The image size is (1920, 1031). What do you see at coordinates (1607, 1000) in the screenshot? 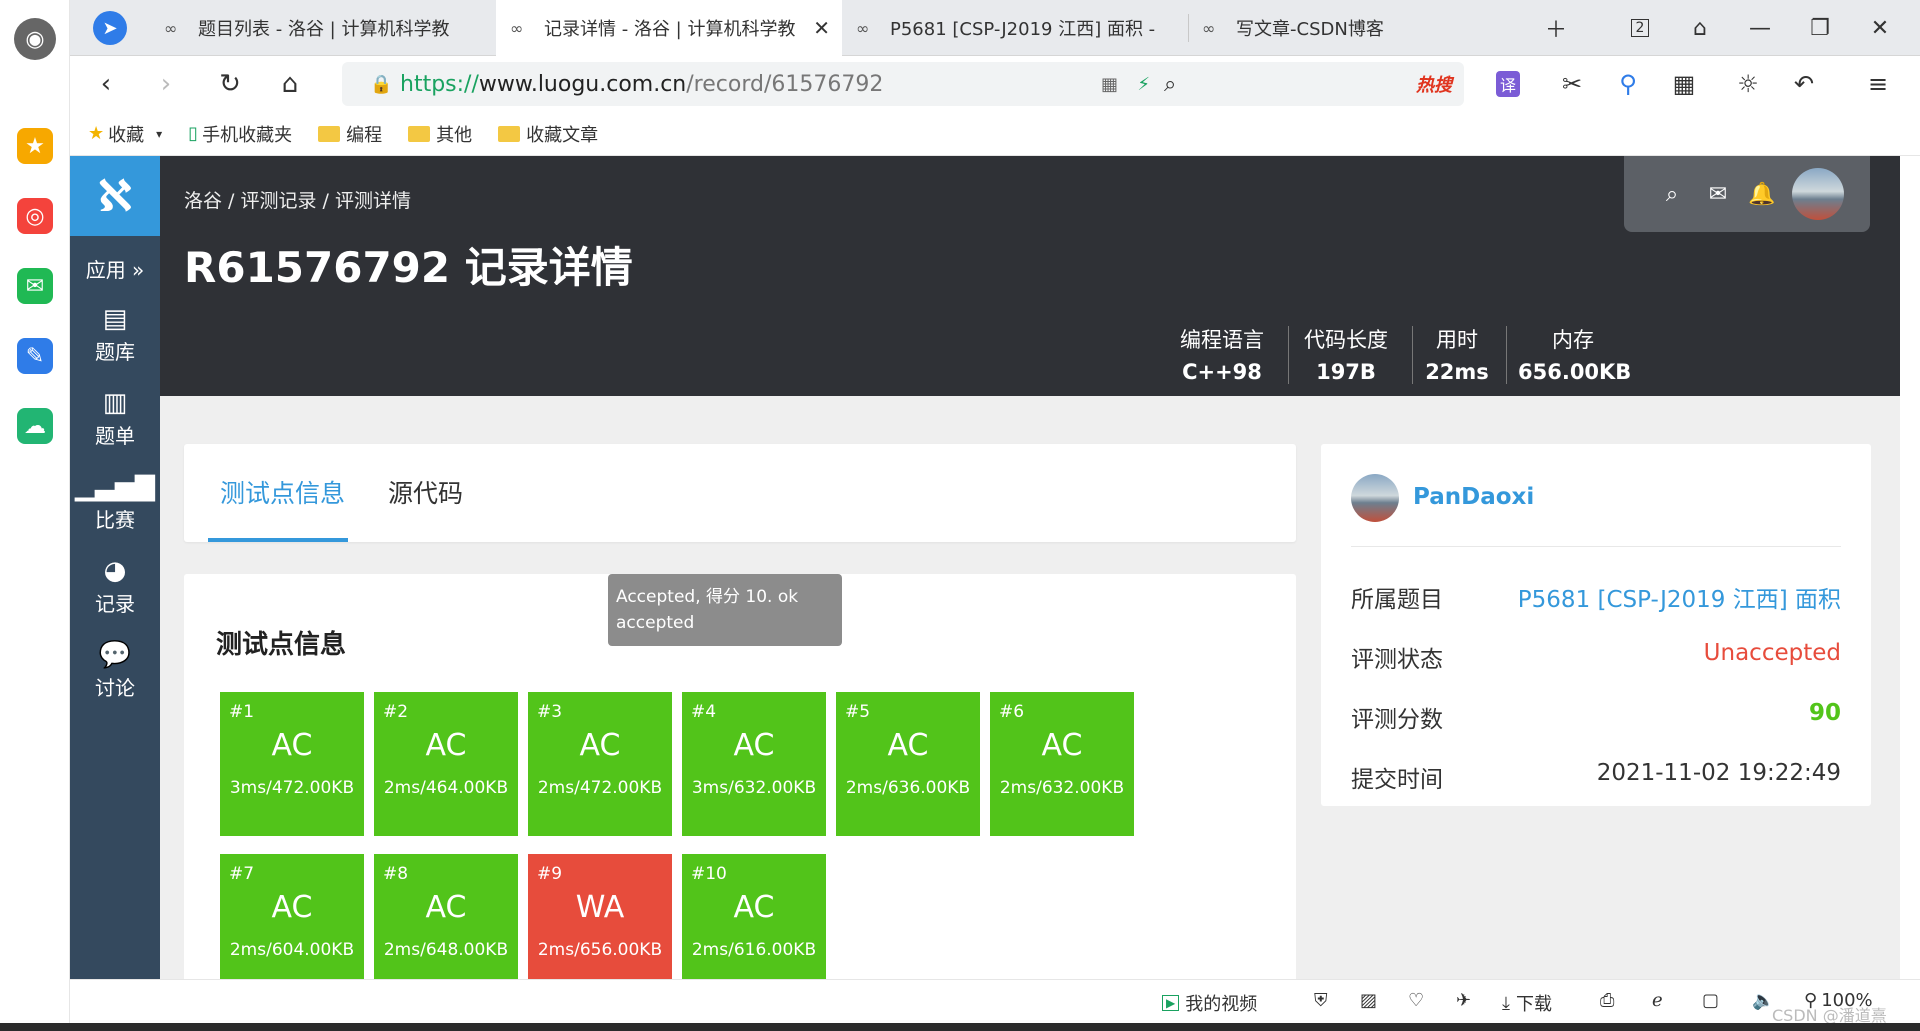
I see `print-icon: ⎙` at bounding box center [1607, 1000].